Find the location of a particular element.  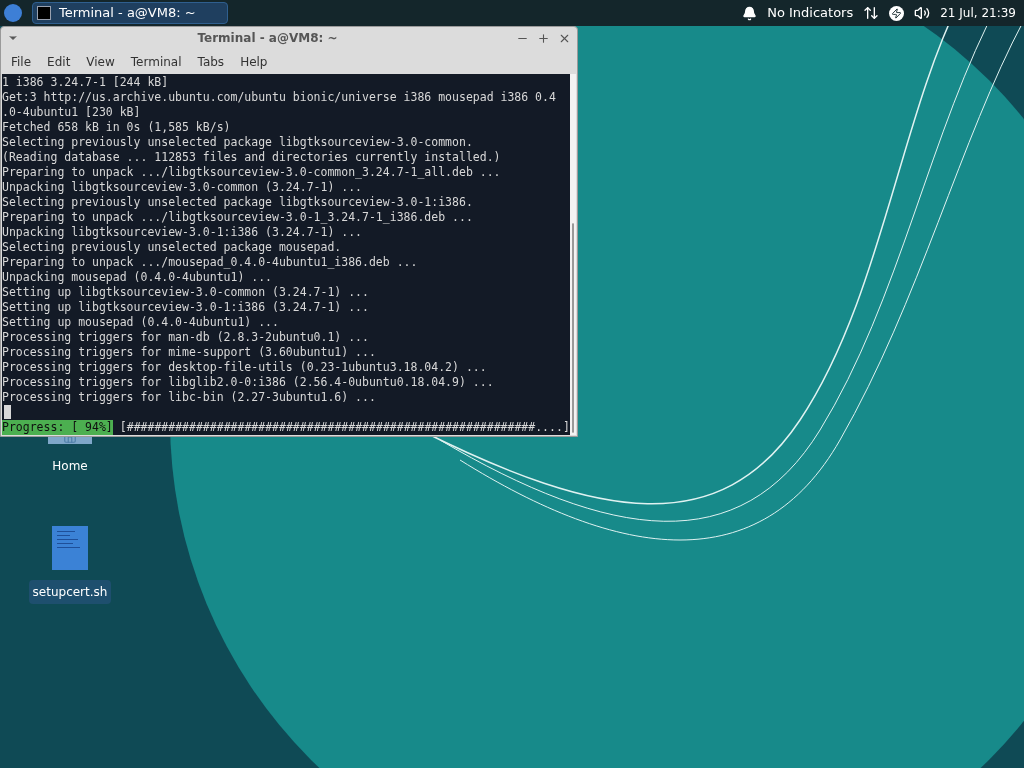

menu-item: View is located at coordinates (100, 61).